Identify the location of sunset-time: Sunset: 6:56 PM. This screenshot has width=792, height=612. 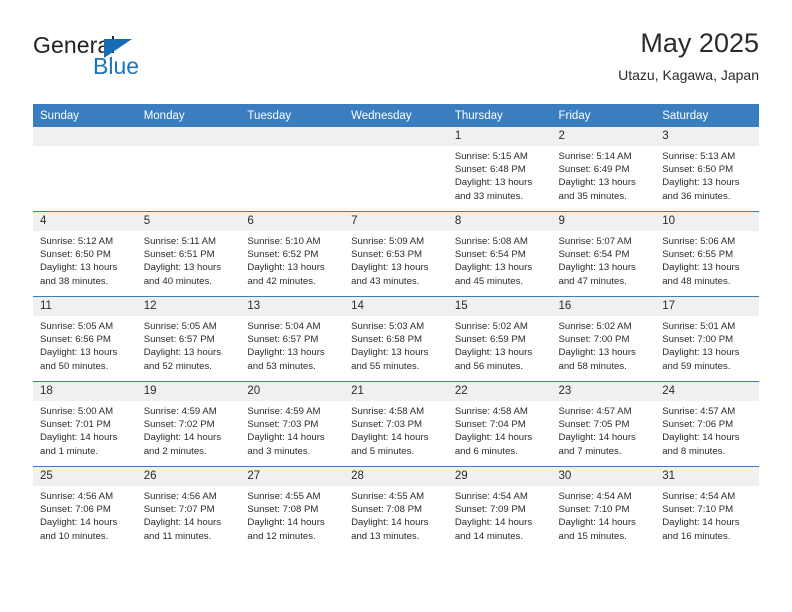
(75, 340).